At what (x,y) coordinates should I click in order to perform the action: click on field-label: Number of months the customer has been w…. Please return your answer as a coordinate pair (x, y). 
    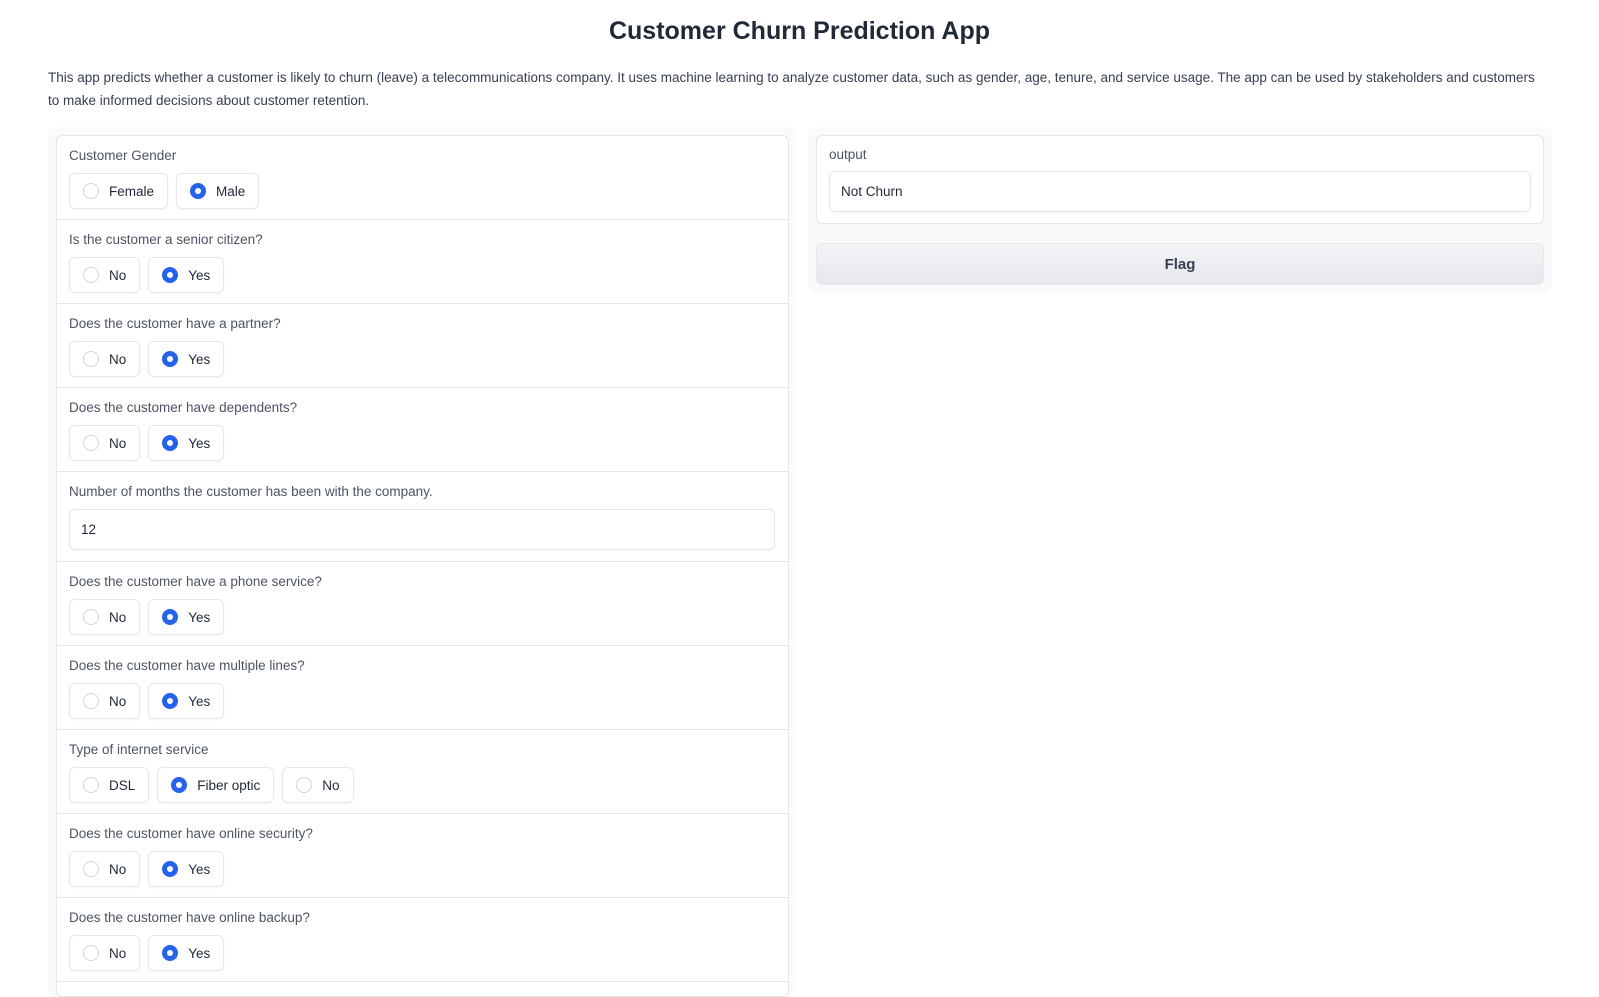
    Looking at the image, I should click on (251, 491).